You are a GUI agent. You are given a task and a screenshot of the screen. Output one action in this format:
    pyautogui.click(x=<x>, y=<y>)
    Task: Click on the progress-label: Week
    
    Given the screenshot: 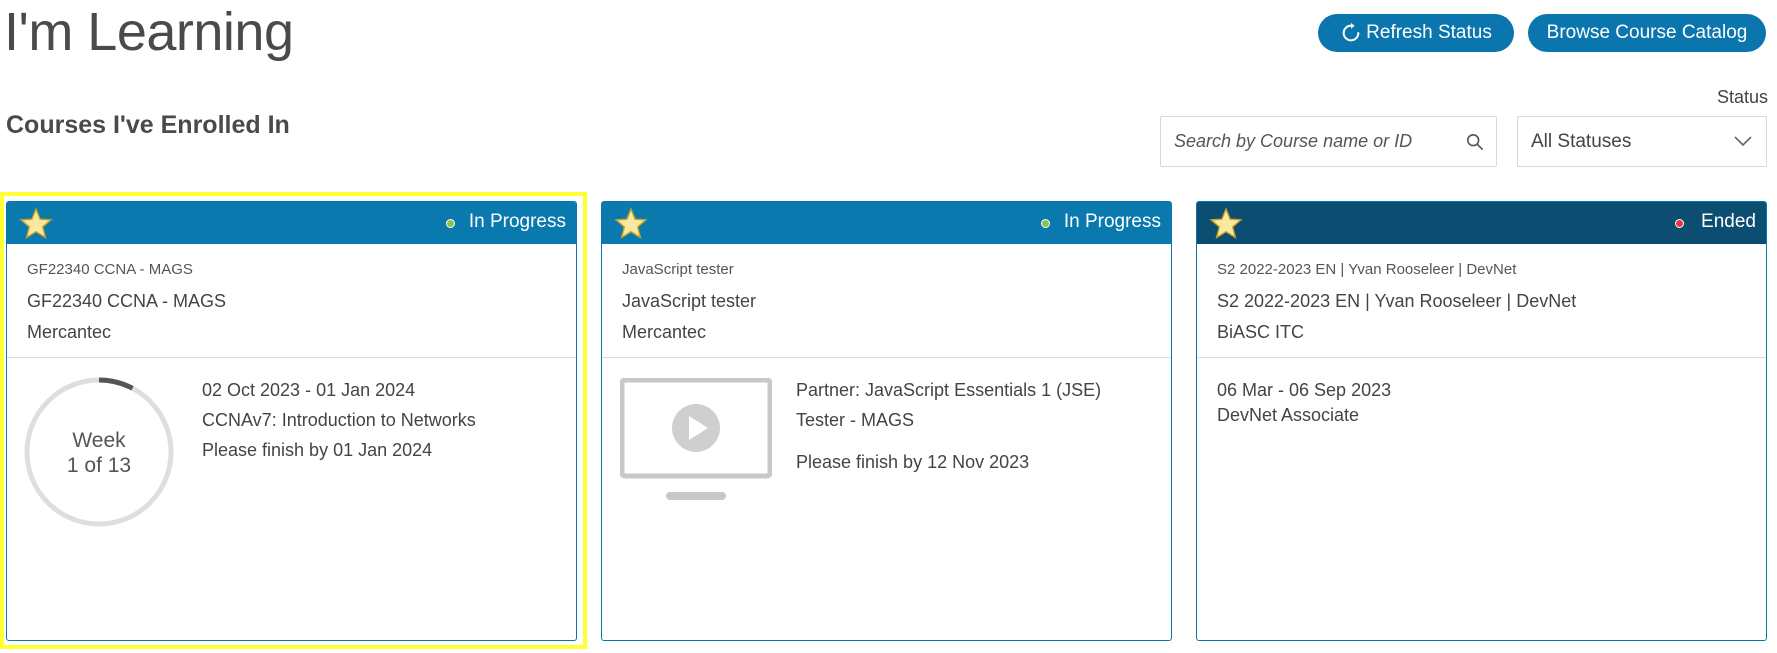 What is the action you would take?
    pyautogui.click(x=99, y=440)
    